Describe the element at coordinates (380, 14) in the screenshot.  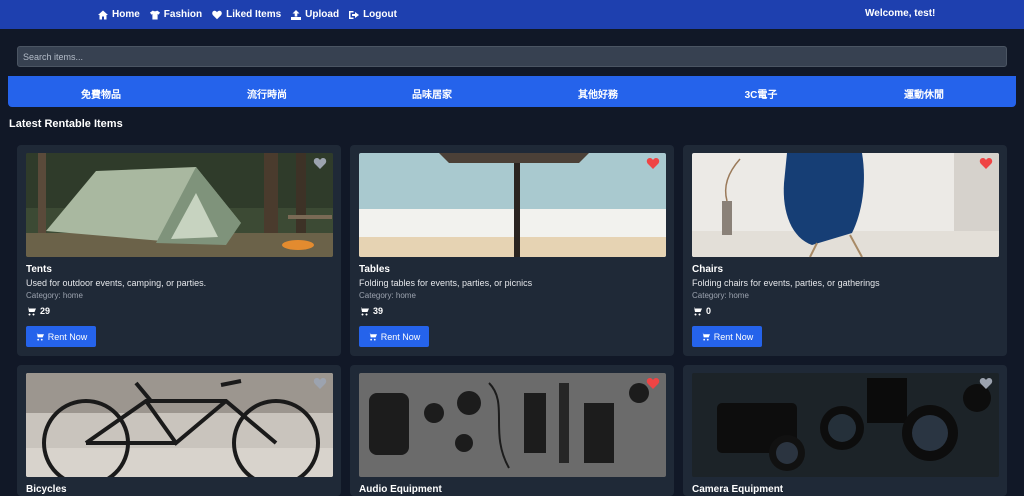
I see `nav-logout-label: Logout` at that location.